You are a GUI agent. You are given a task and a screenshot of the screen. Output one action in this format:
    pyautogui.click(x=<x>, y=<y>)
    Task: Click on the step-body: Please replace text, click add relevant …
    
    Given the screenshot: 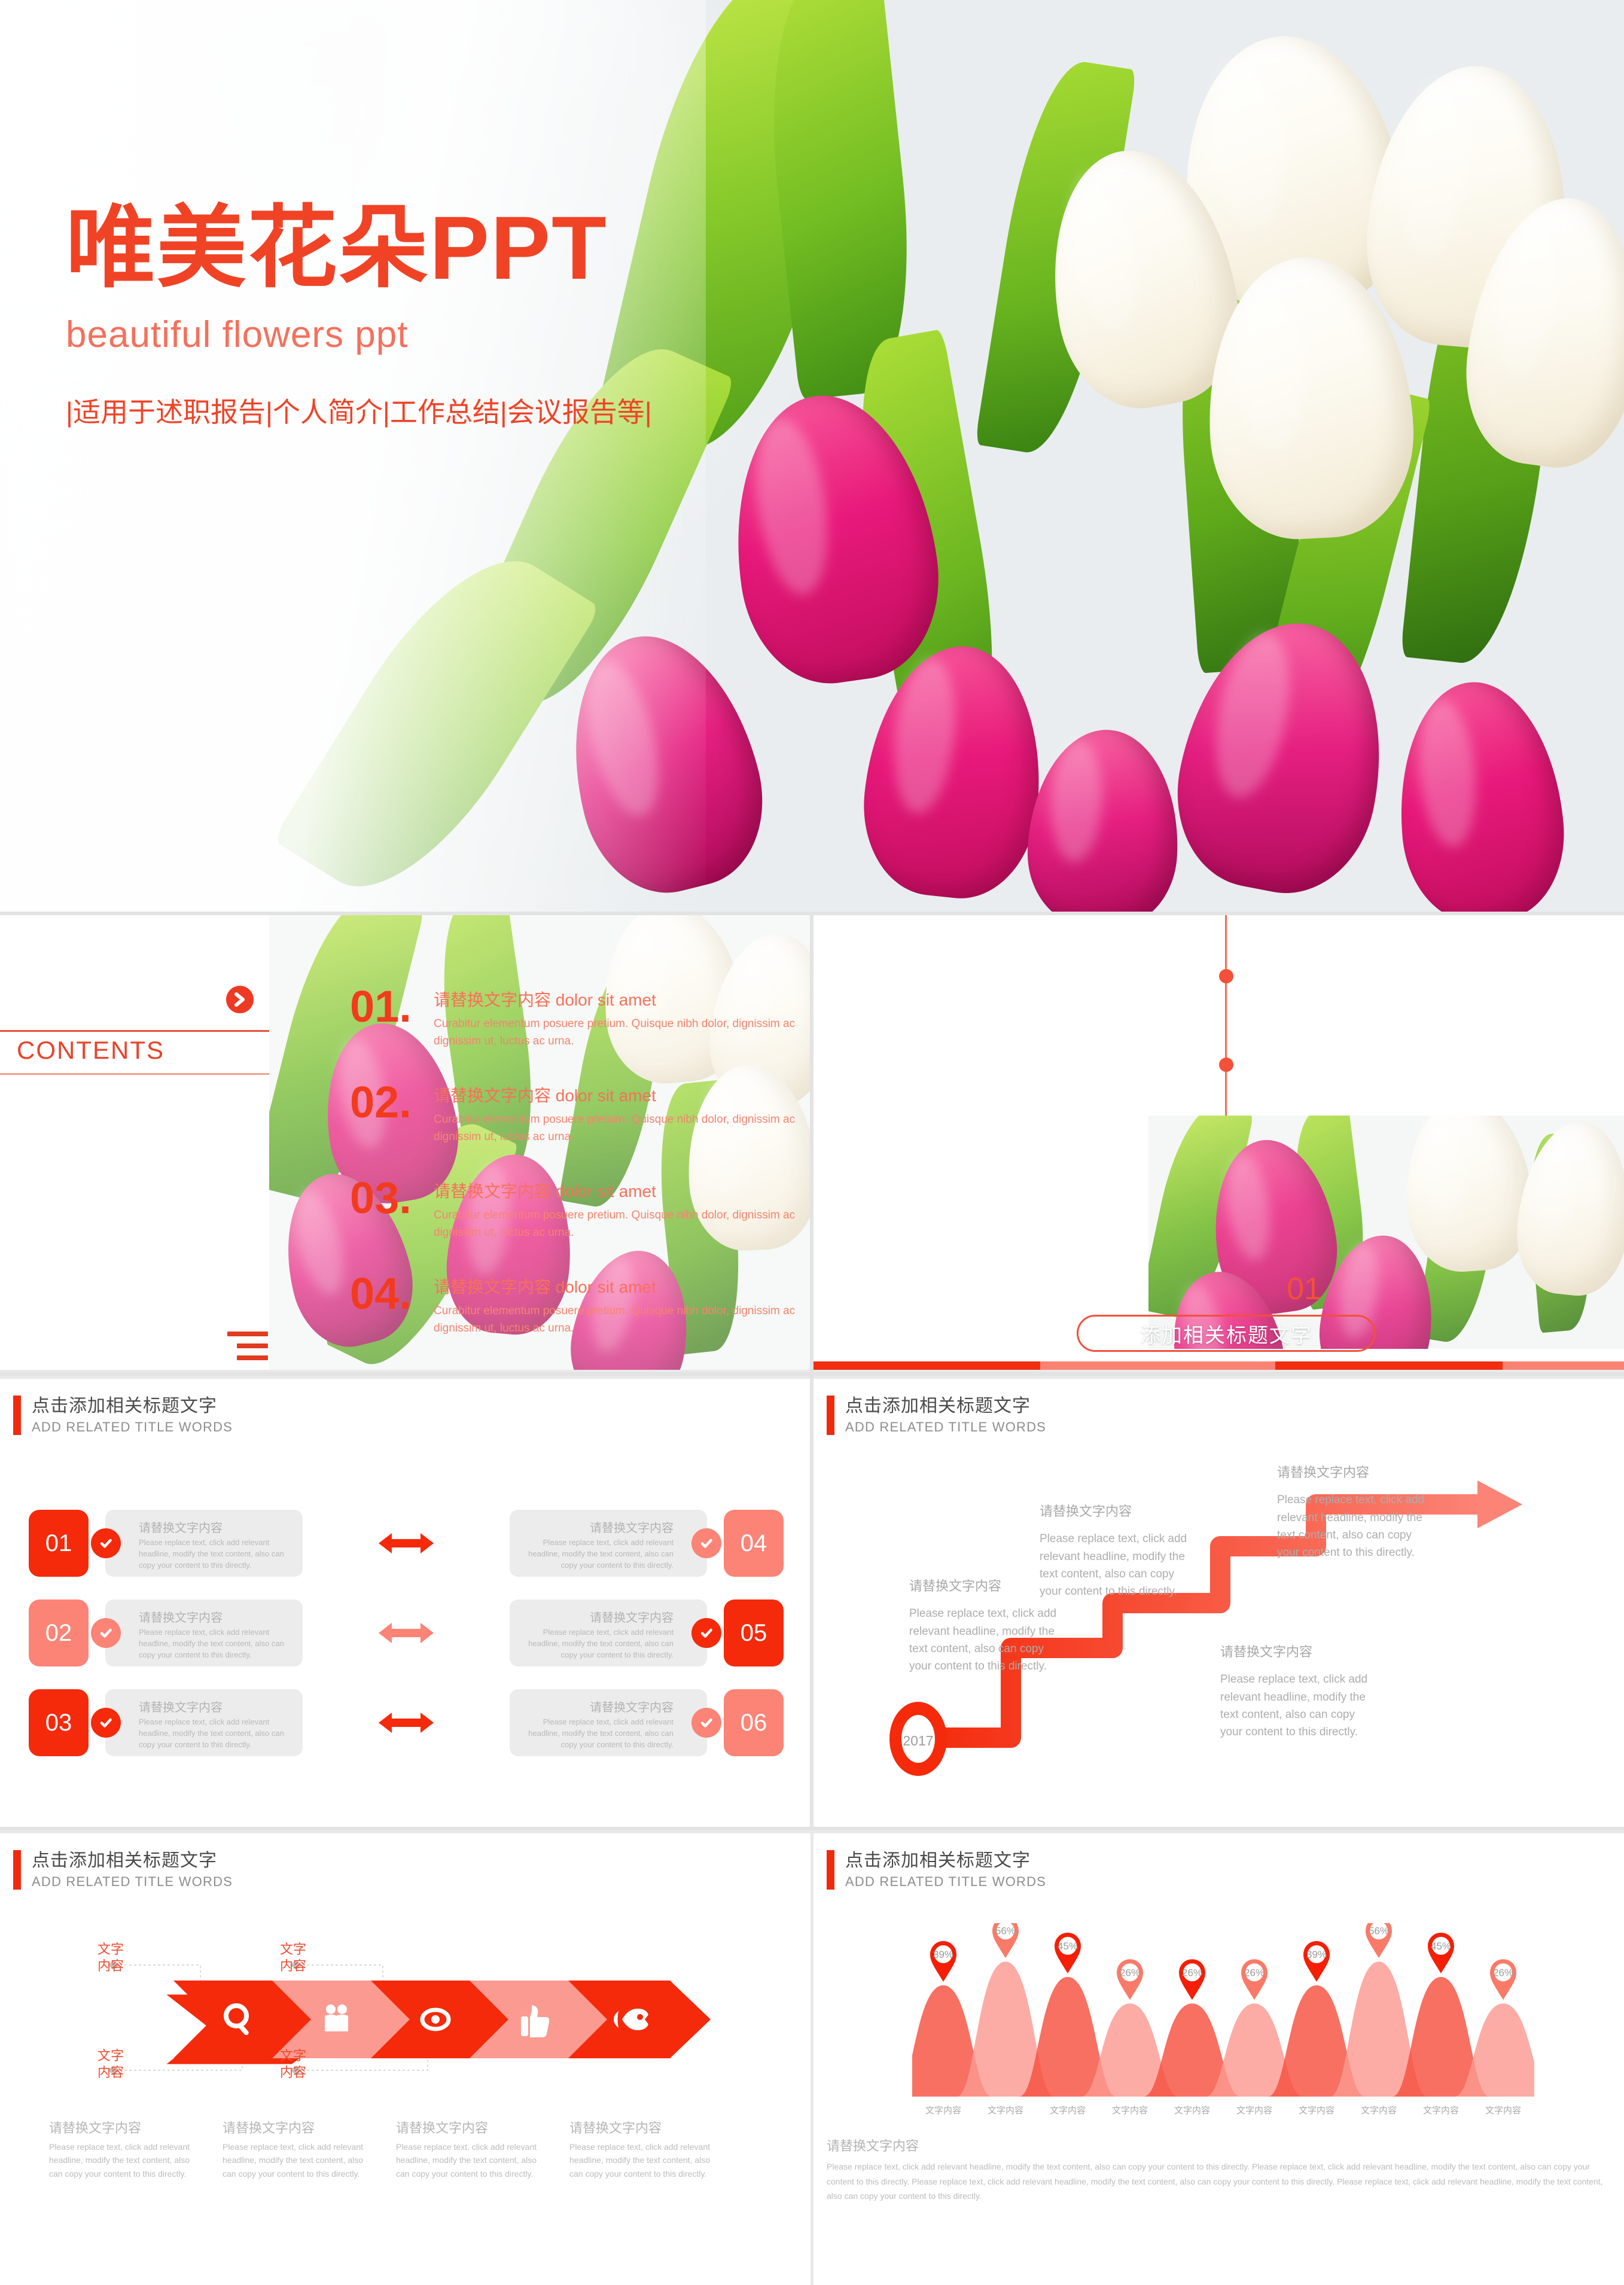 What is the action you would take?
    pyautogui.click(x=983, y=1640)
    